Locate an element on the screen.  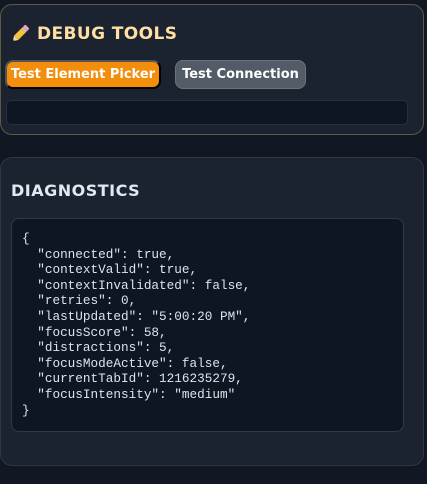
debug-tools-header: DEBUG TOOLS is located at coordinates (93, 34).